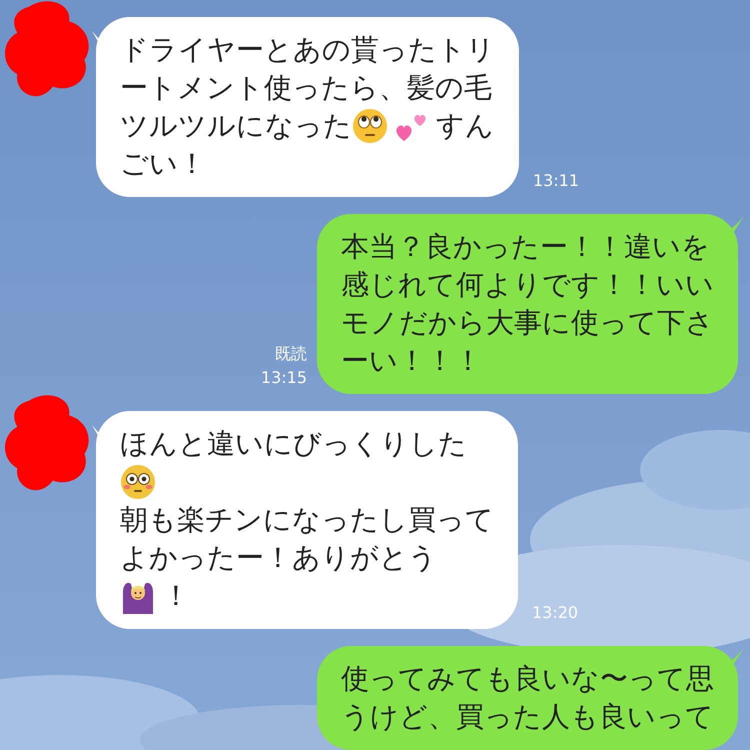 The width and height of the screenshot is (750, 750). I want to click on rolling-eyes-face-icon, so click(370, 126).